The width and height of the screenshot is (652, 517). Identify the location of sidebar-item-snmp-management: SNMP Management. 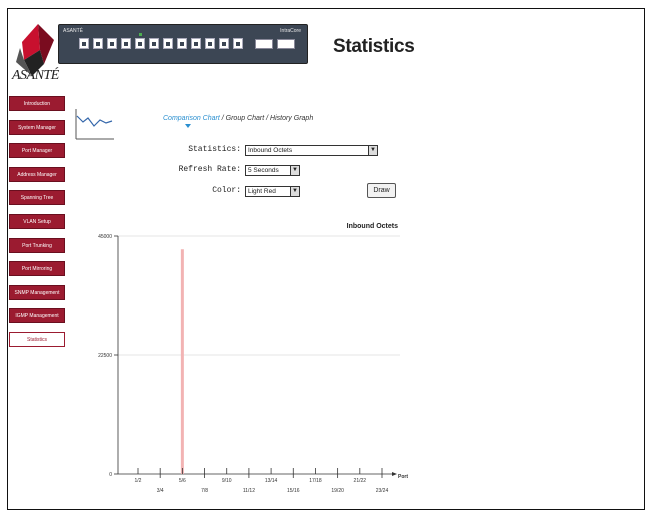
(37, 292).